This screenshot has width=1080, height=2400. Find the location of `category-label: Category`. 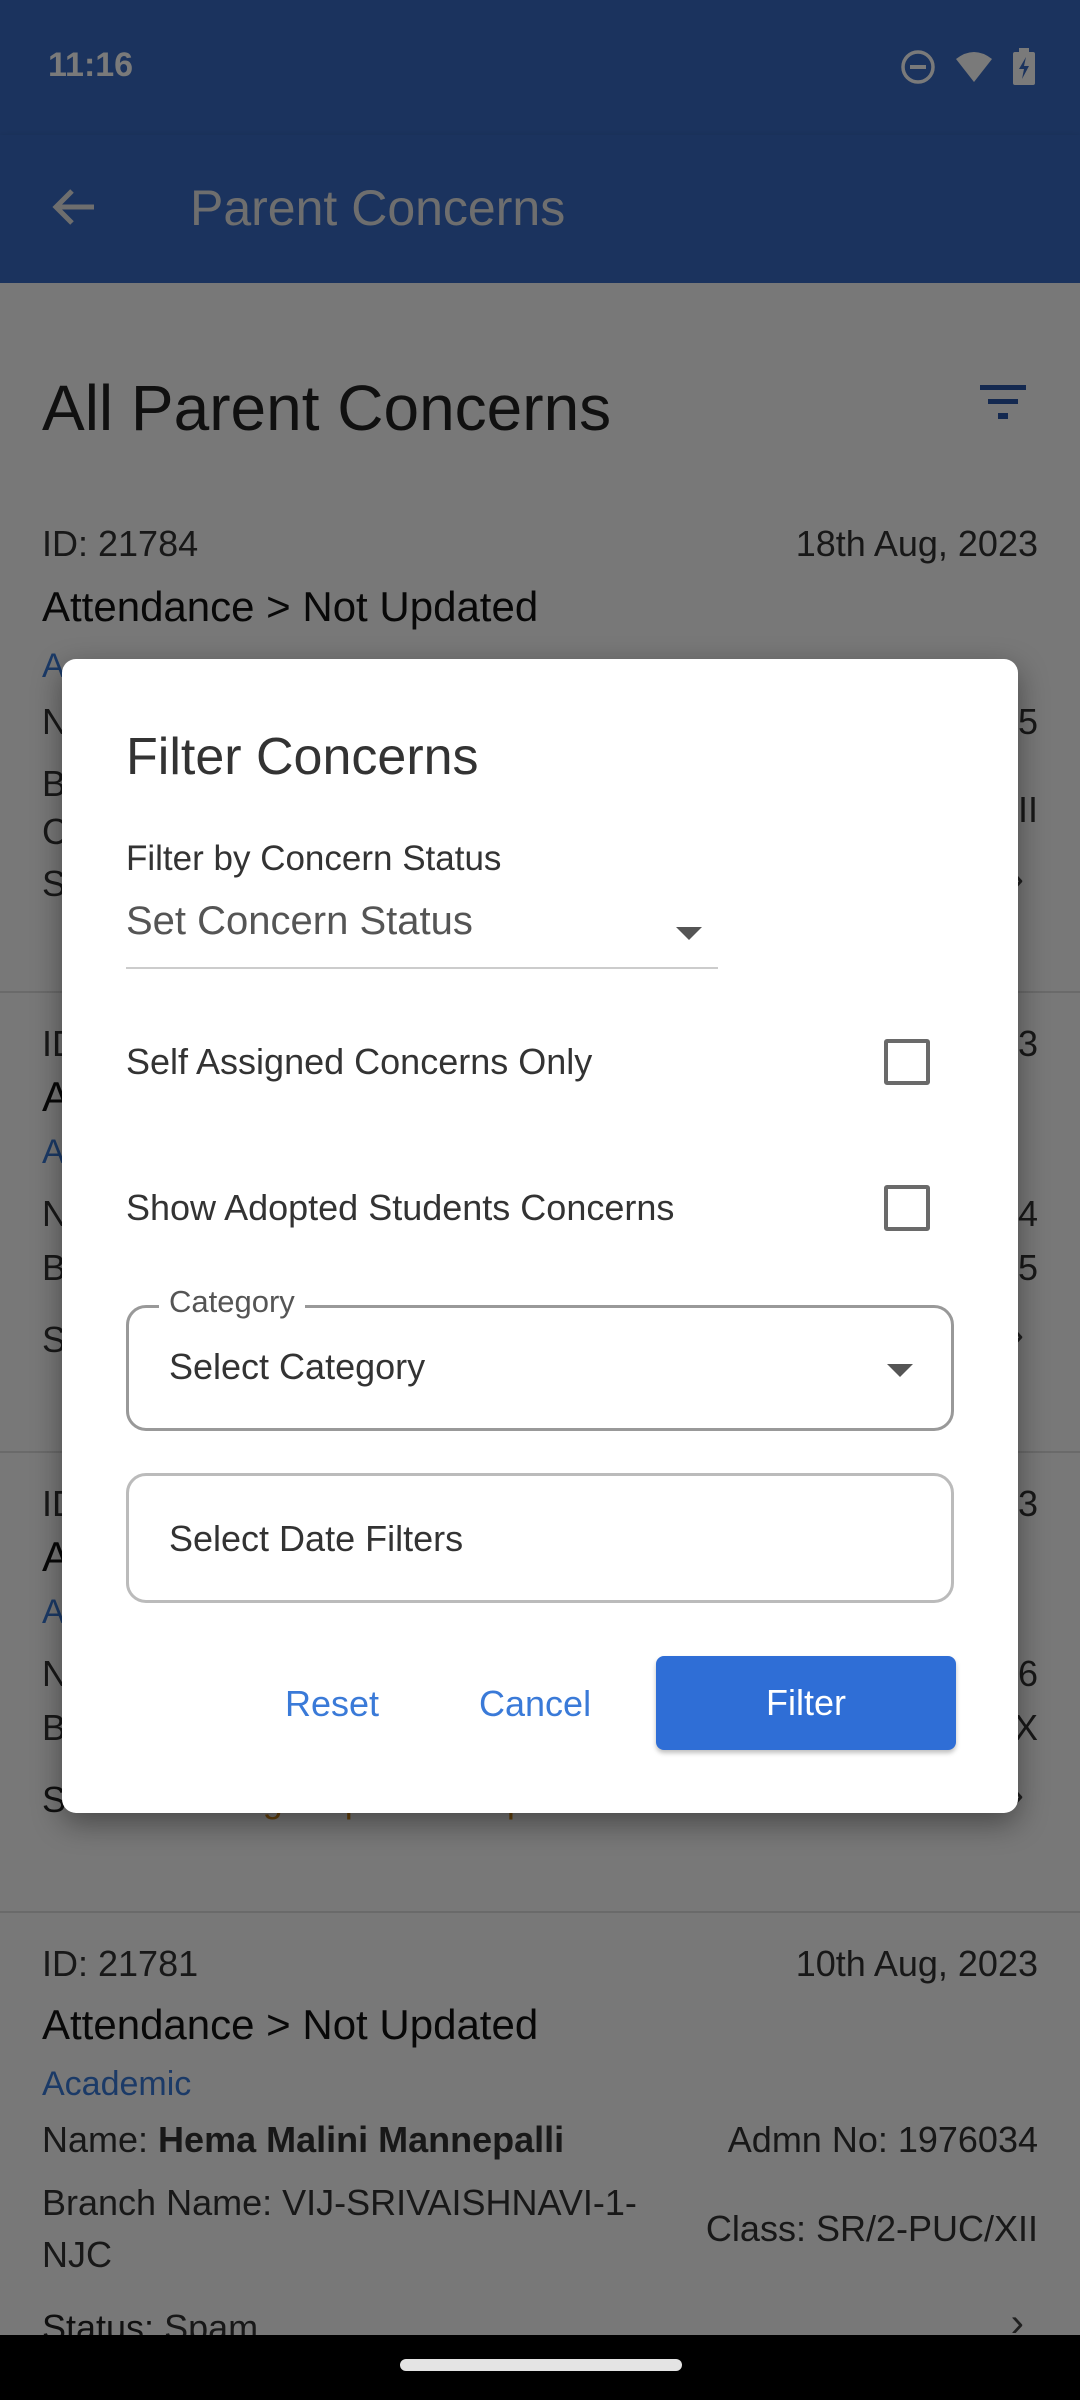

category-label: Category is located at coordinates (232, 1302).